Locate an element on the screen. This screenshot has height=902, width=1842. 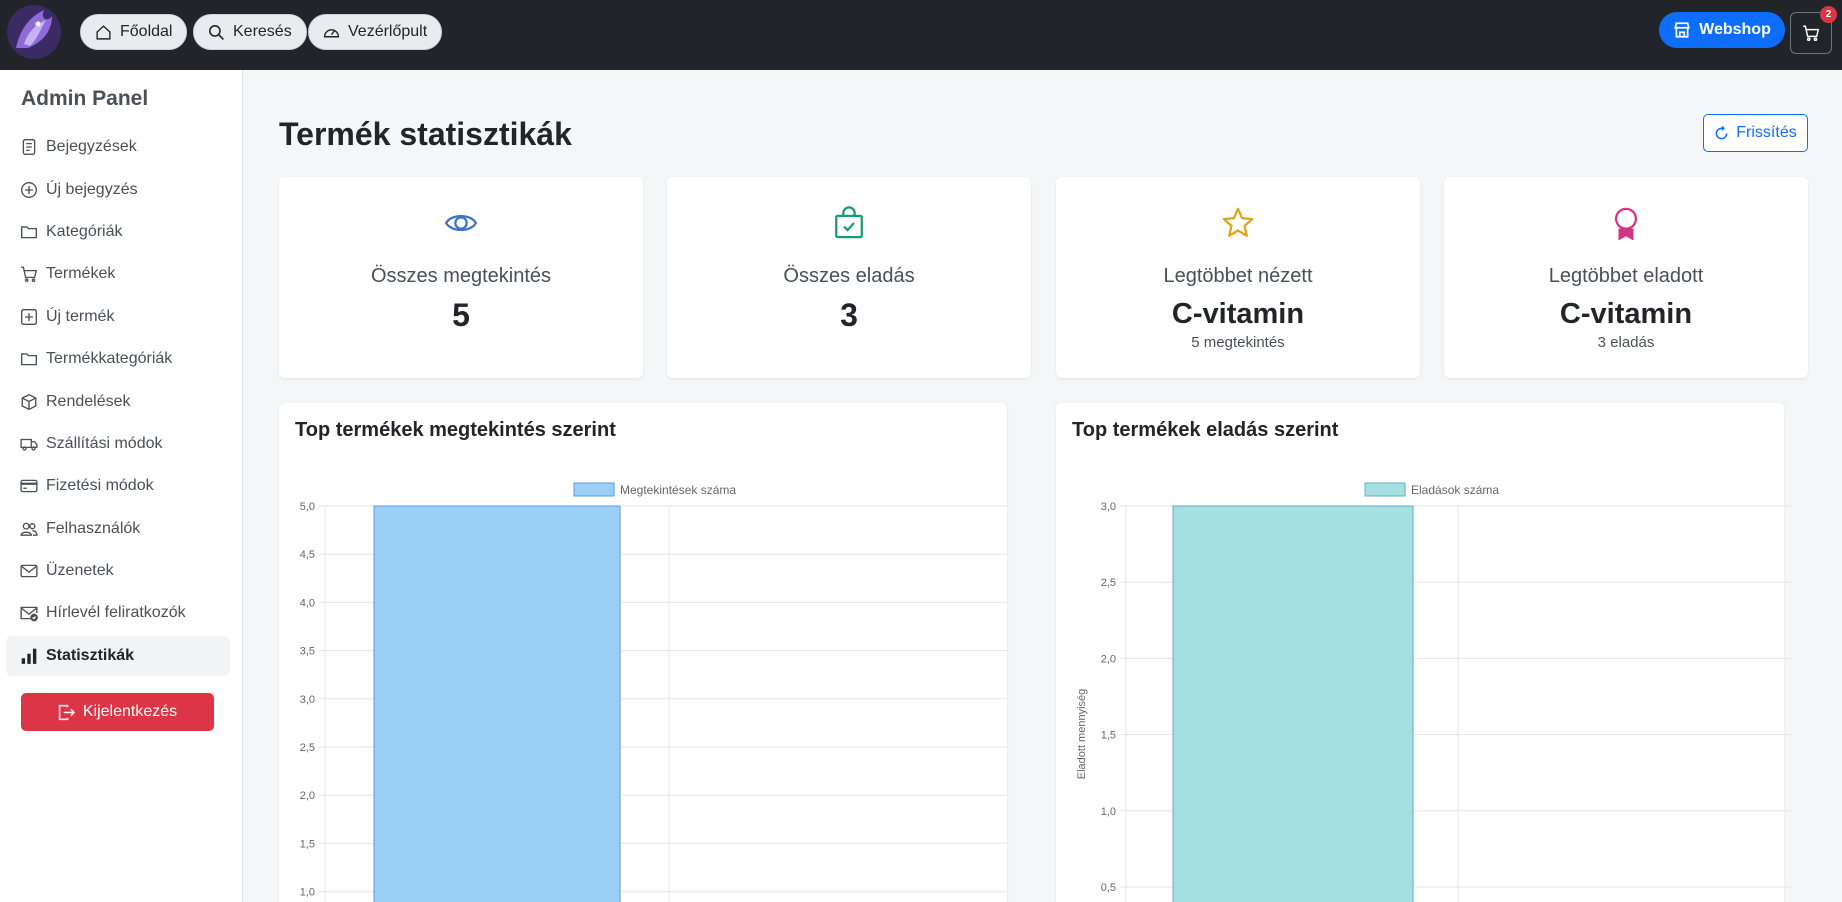
stat-card-total-views: Összes megtekintés 5 is located at coordinates (461, 277).